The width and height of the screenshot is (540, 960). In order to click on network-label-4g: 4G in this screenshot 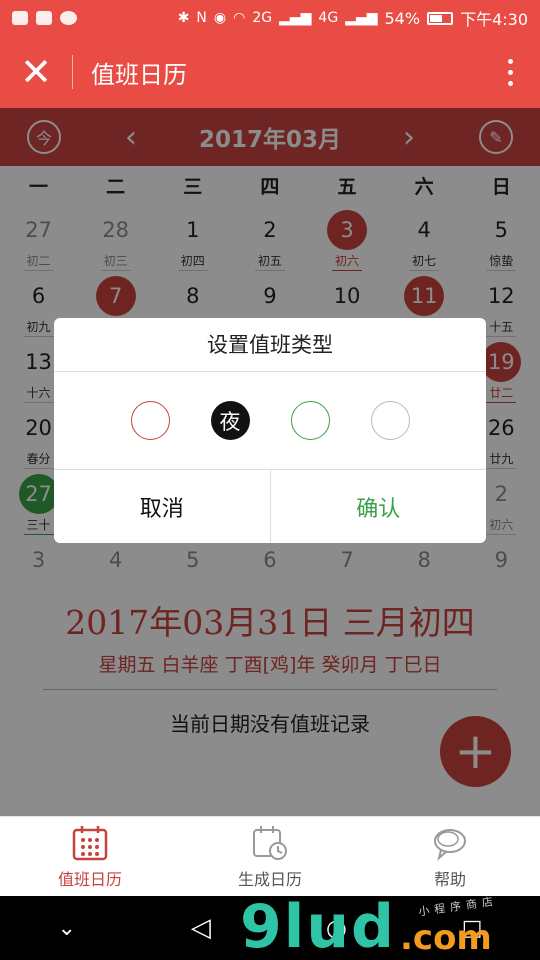, I will do `click(328, 18)`.